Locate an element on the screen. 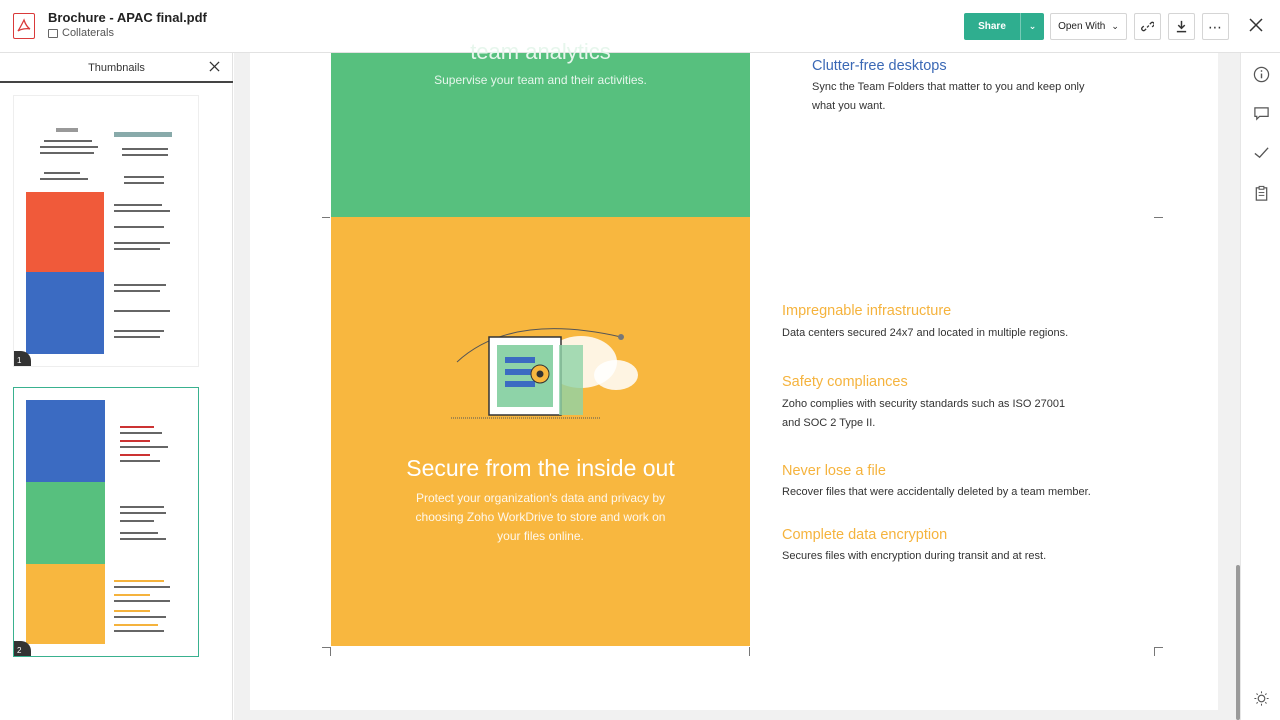  feature-title: Clutter-free desktops is located at coordinates (879, 66).